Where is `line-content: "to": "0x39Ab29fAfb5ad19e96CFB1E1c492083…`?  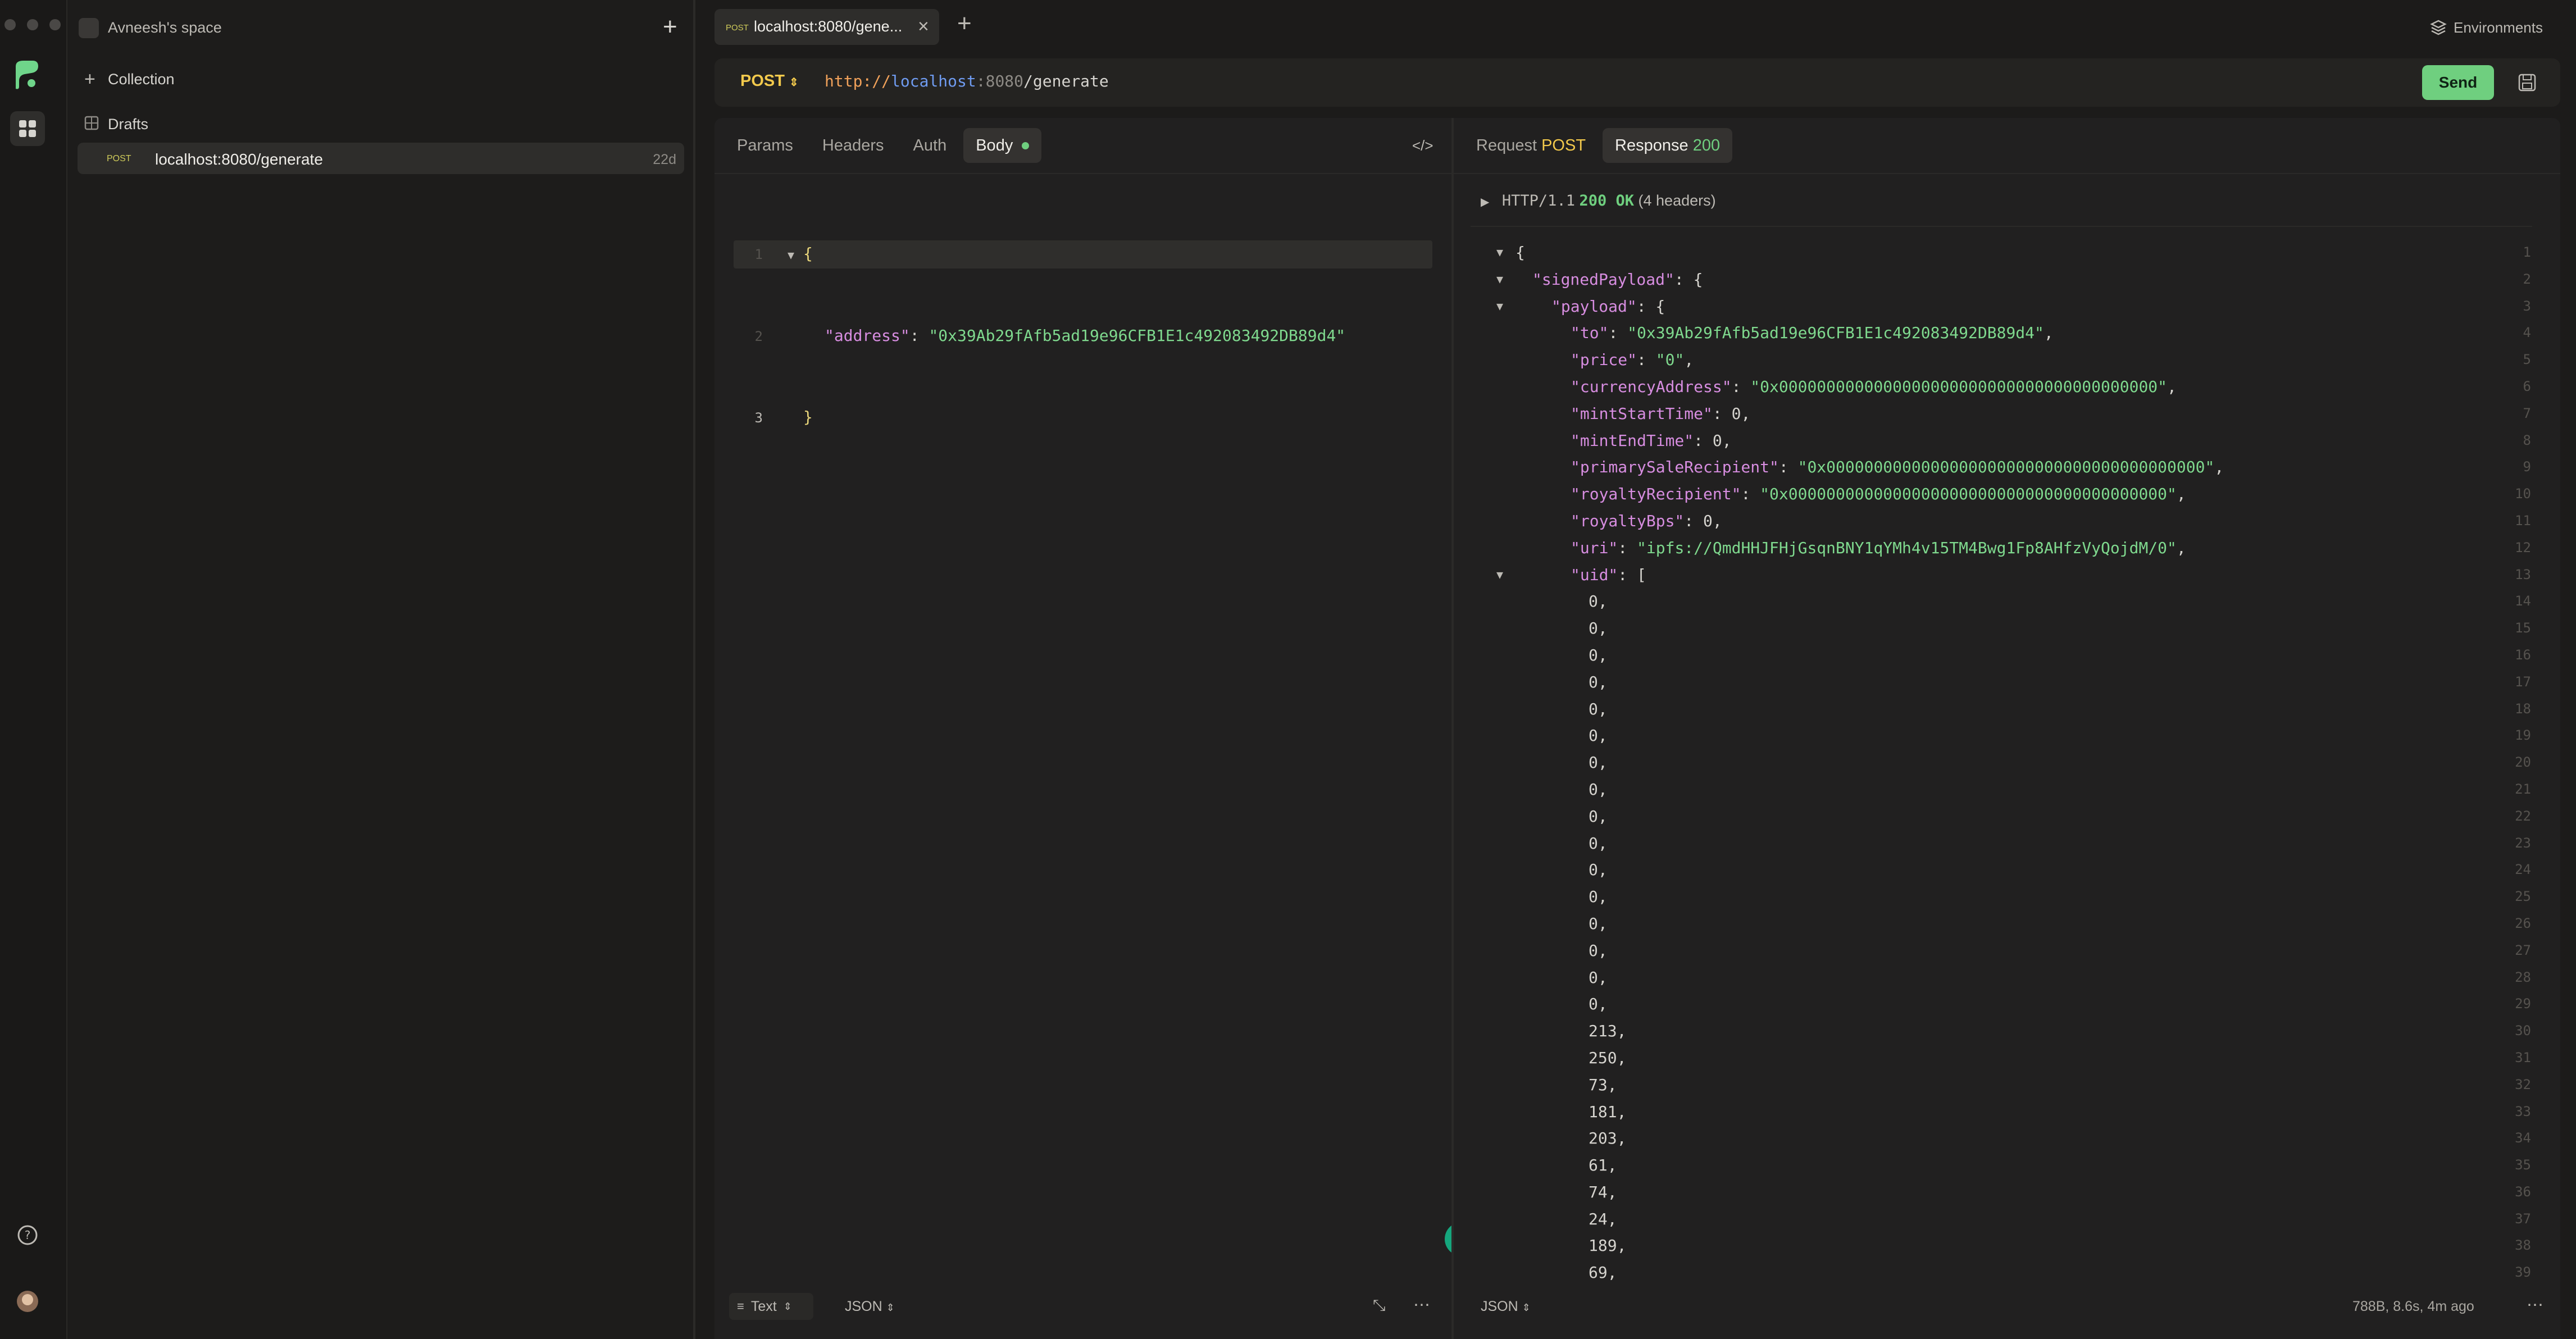 line-content: "to": "0x39Ab29fAfb5ad19e96CFB1E1c492083… is located at coordinates (1812, 333).